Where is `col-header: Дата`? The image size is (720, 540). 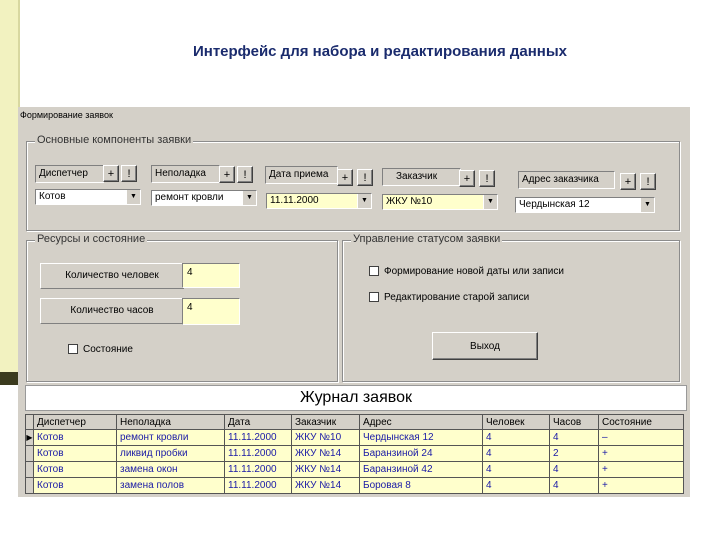
col-header: Дата is located at coordinates (258, 422).